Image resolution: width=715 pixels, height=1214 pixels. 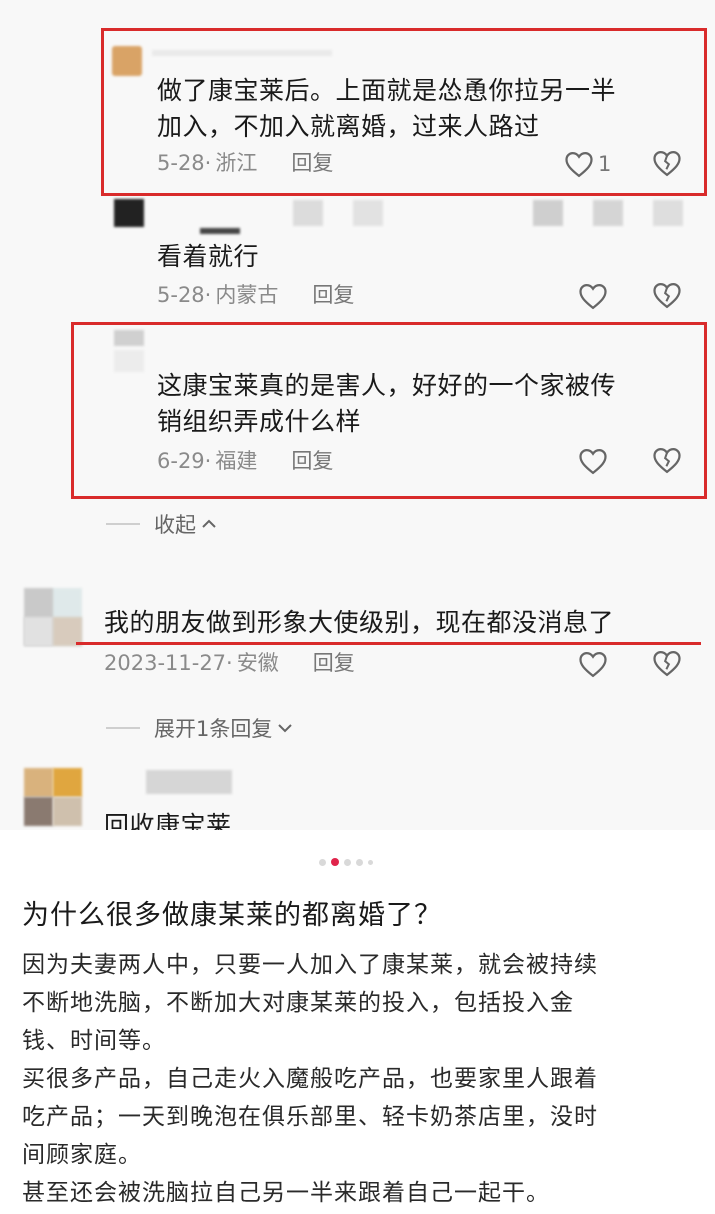 I want to click on comment-text: 看着就行, so click(x=208, y=256).